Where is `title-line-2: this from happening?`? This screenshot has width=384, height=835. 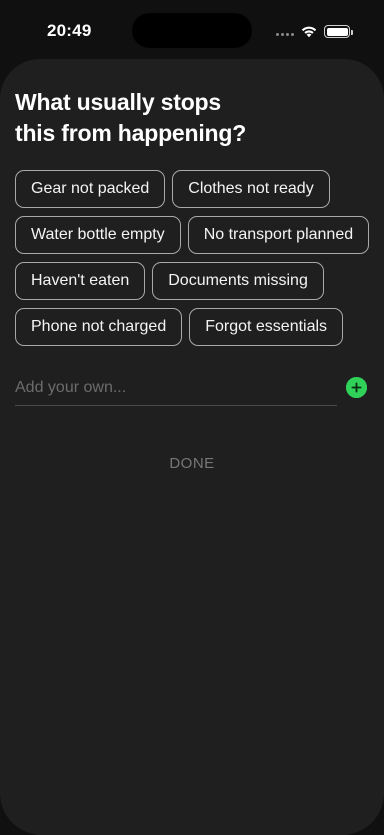 title-line-2: this from happening? is located at coordinates (131, 133).